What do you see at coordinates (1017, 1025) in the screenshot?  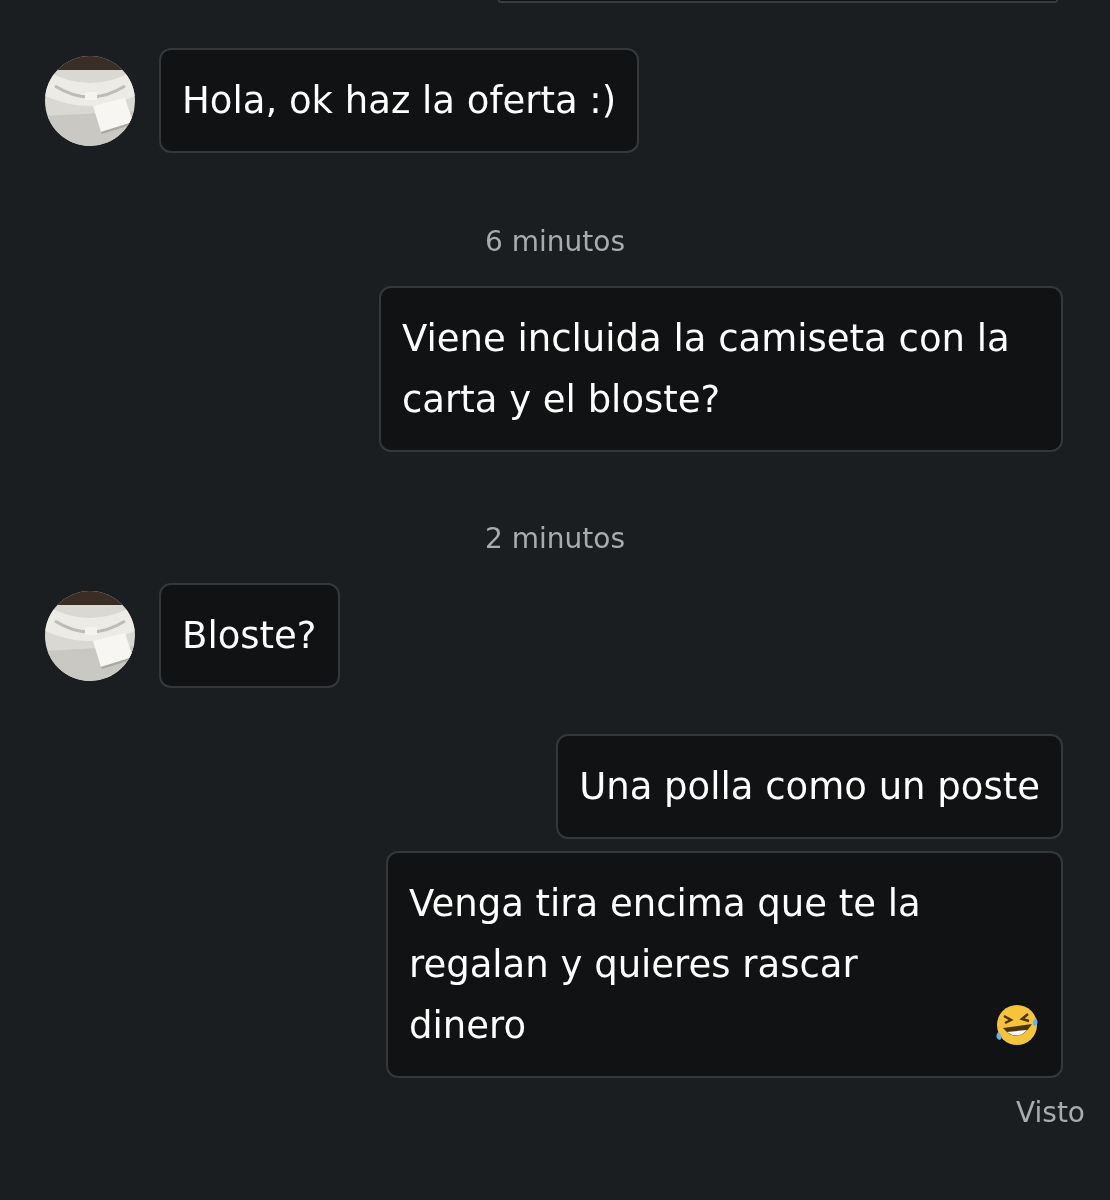 I see `laughing-face-icon` at bounding box center [1017, 1025].